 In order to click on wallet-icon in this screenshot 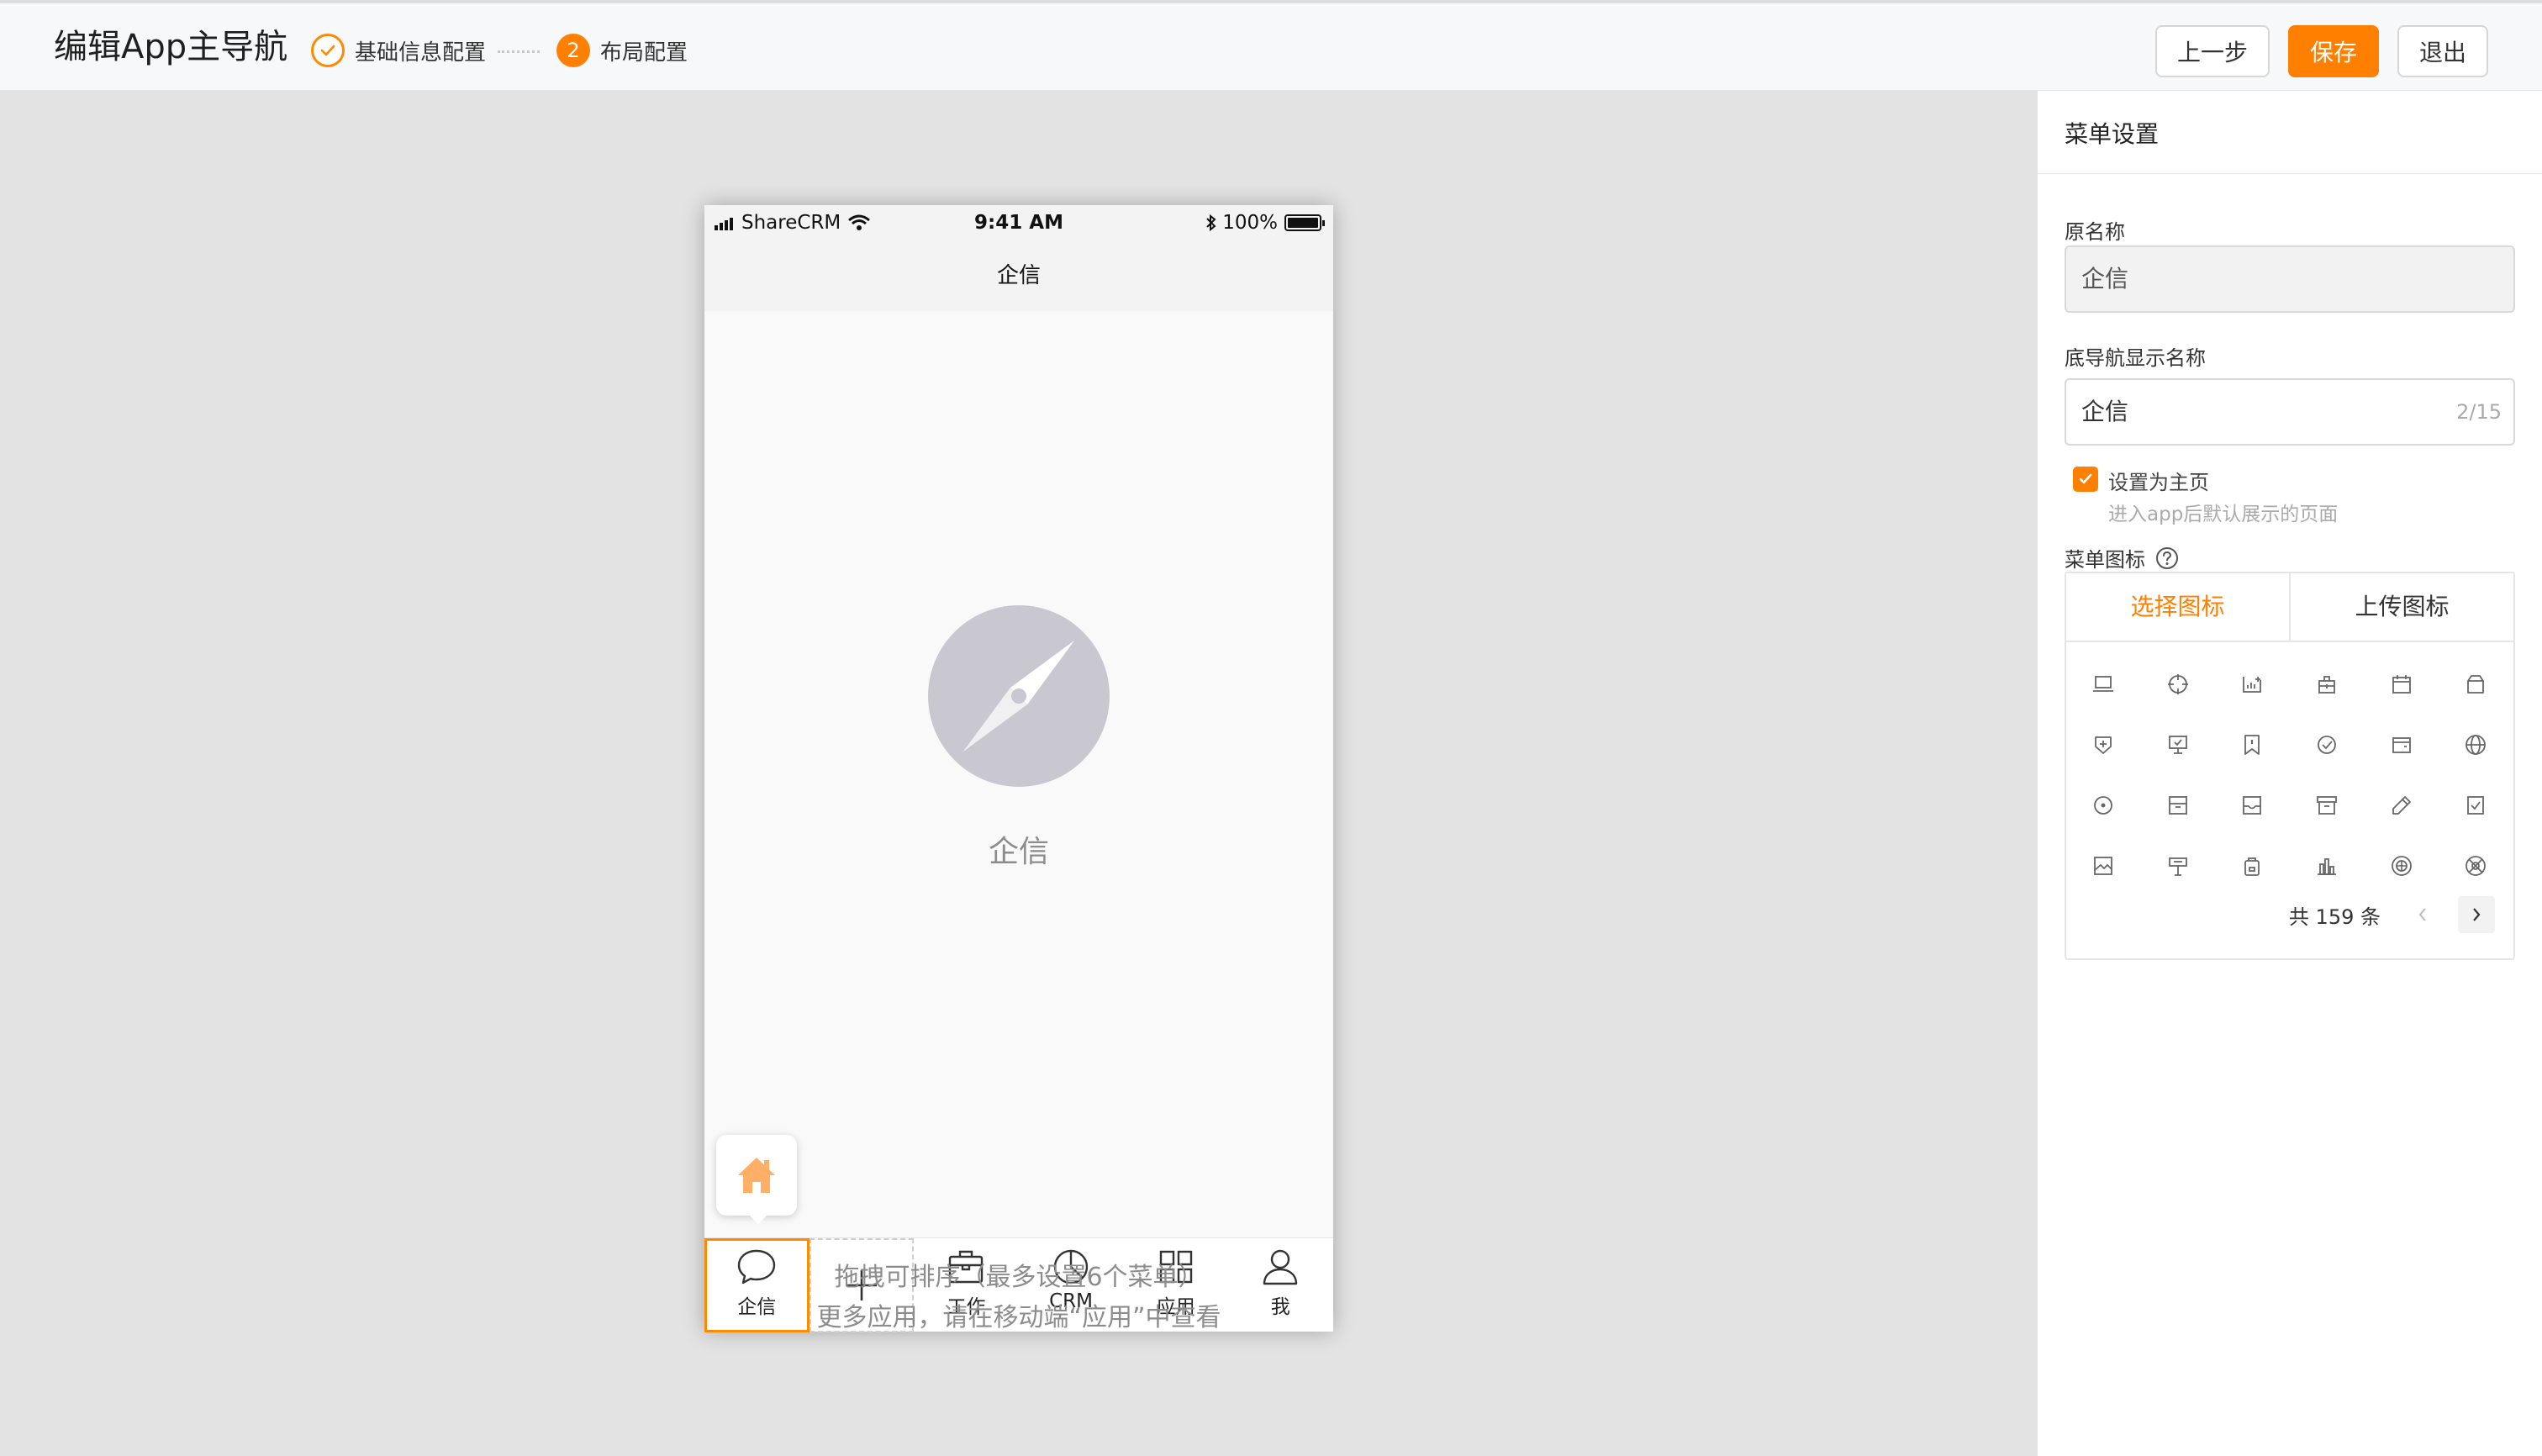, I will do `click(2401, 745)`.